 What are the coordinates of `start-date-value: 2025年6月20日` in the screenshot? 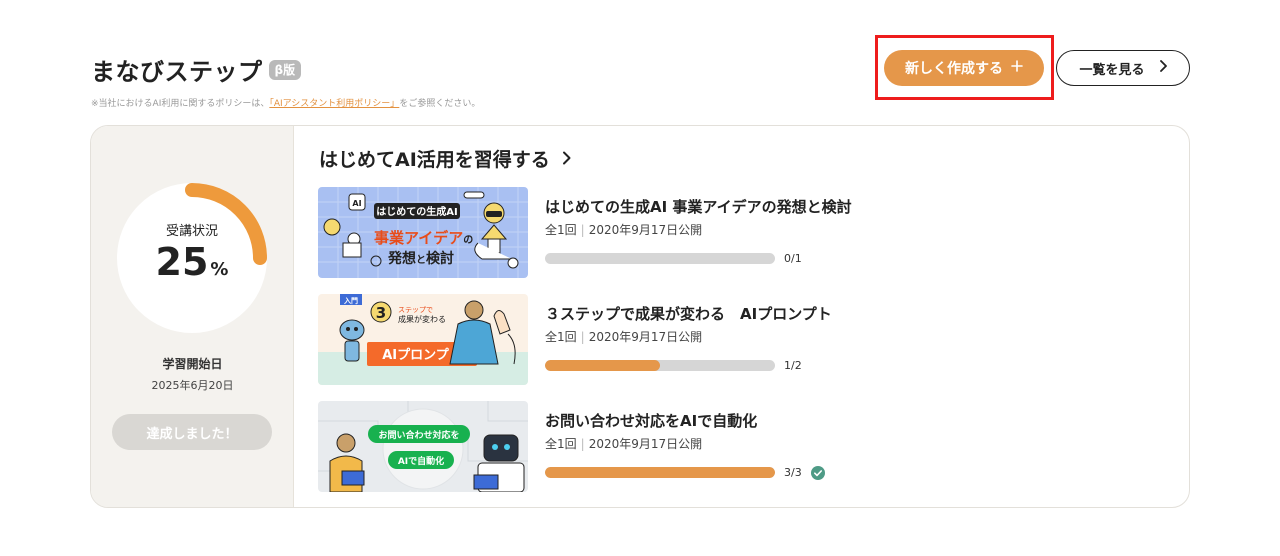 It's located at (192, 385).